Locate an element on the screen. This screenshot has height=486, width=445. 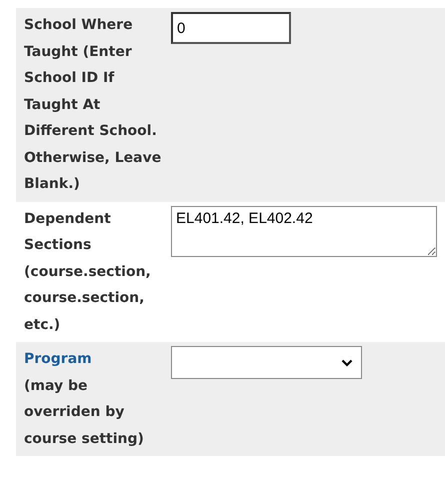
text-field: 0 is located at coordinates (231, 28).